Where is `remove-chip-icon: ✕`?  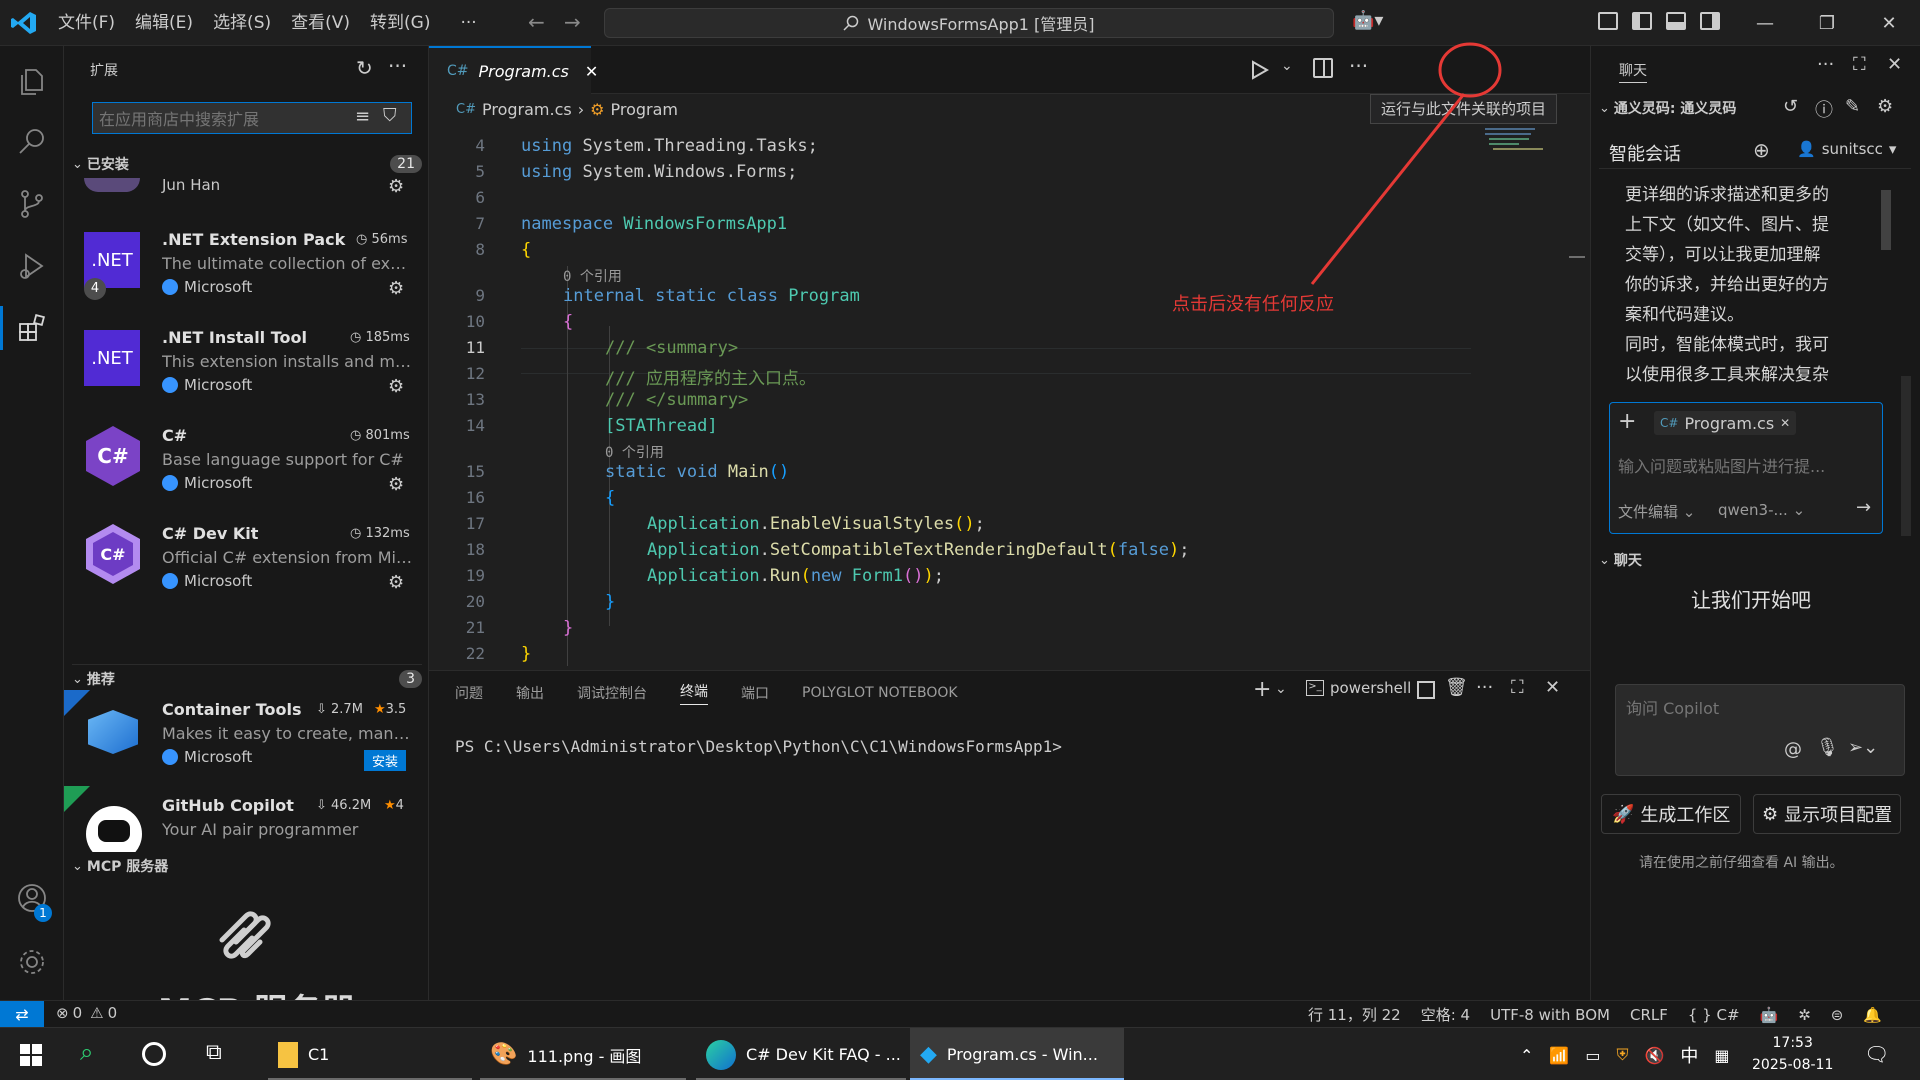 remove-chip-icon: ✕ is located at coordinates (1785, 423).